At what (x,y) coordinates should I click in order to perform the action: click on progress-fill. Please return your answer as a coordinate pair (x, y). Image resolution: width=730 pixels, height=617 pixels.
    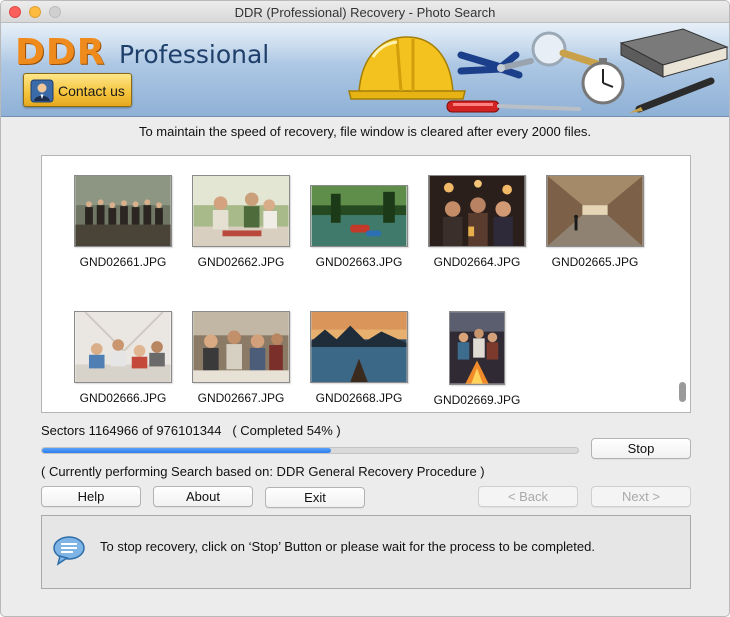
    Looking at the image, I should click on (187, 450).